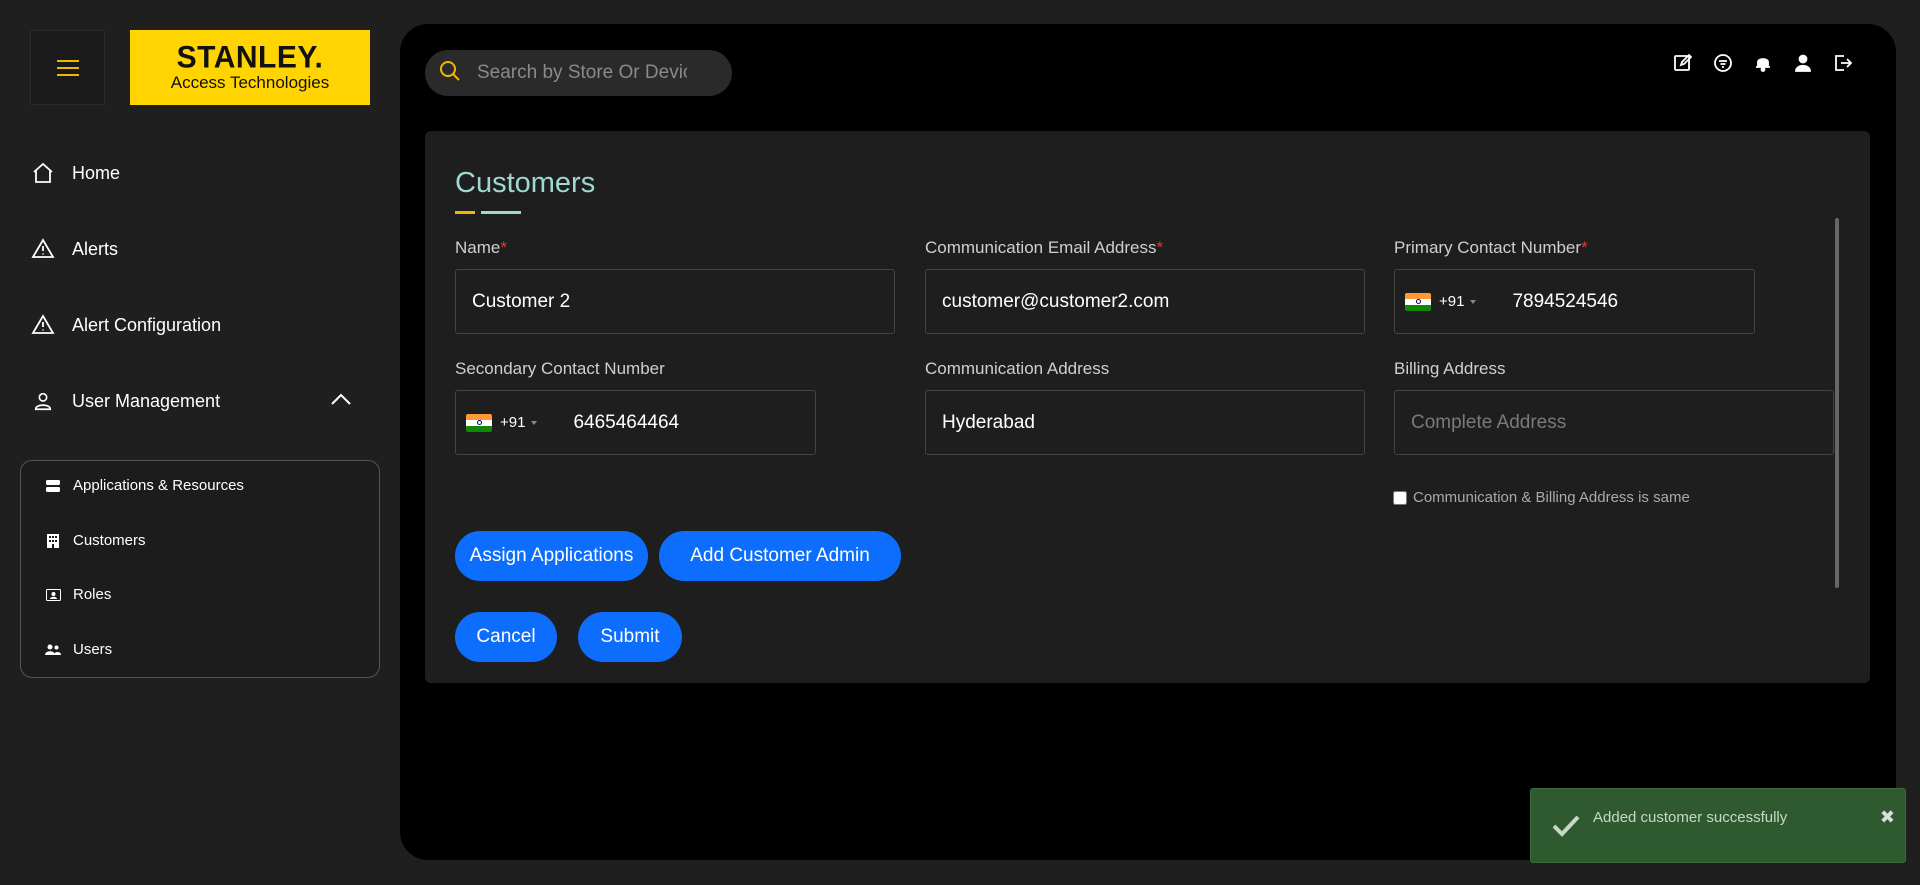  What do you see at coordinates (525, 183) in the screenshot?
I see `page-title: Customers` at bounding box center [525, 183].